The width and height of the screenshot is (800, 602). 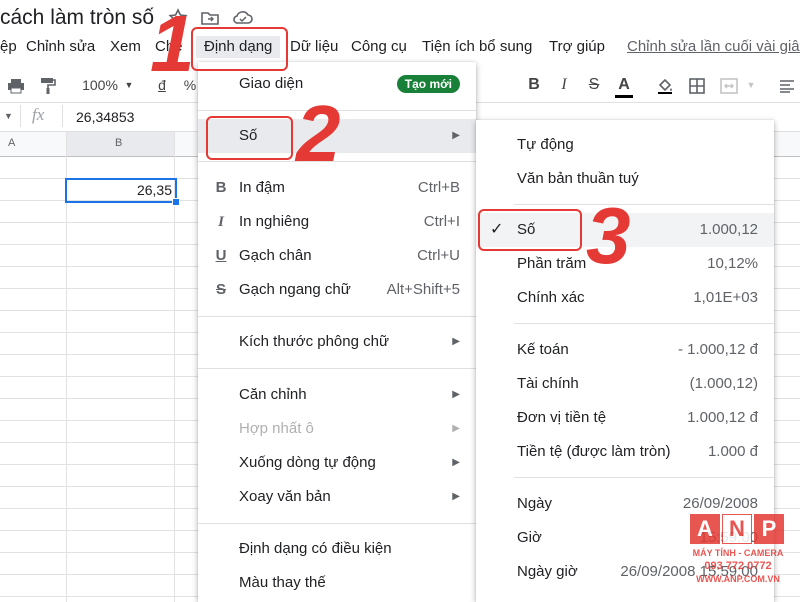 What do you see at coordinates (624, 96) in the screenshot?
I see `text-color-bar` at bounding box center [624, 96].